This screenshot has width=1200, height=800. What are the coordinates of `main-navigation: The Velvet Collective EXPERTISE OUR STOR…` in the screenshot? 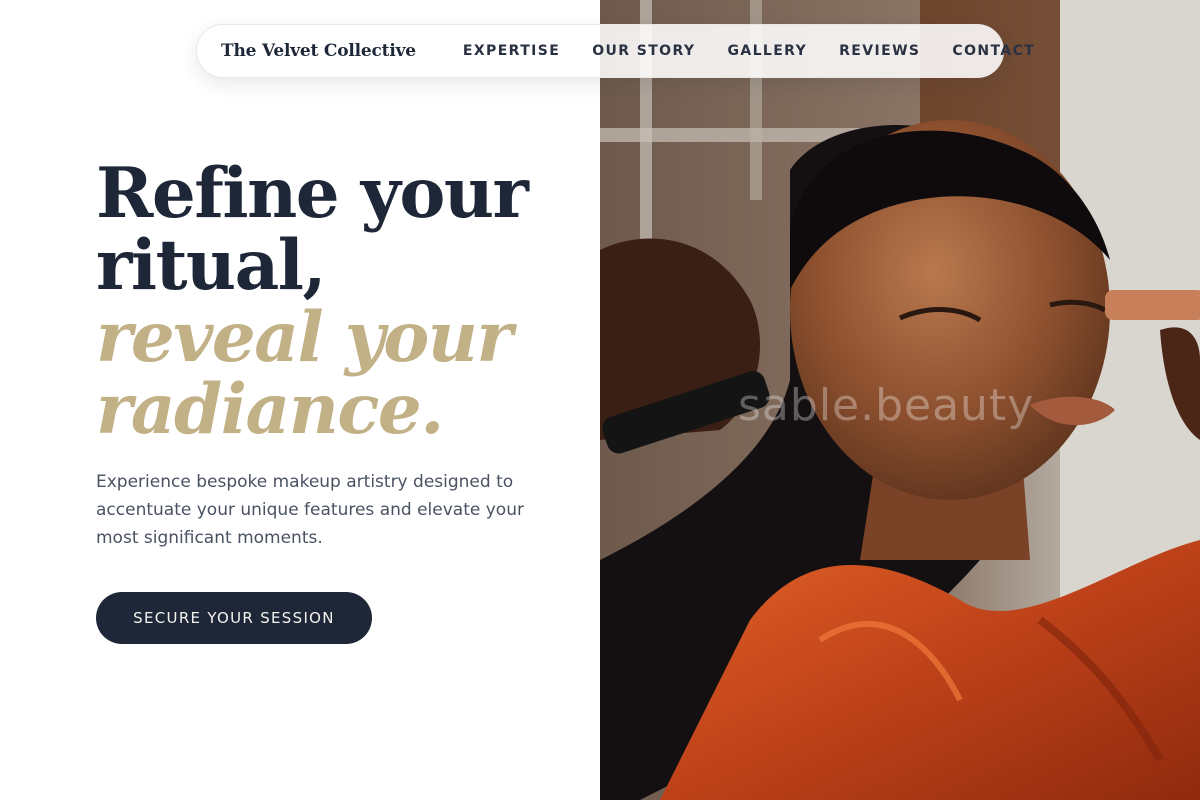 It's located at (615, 51).